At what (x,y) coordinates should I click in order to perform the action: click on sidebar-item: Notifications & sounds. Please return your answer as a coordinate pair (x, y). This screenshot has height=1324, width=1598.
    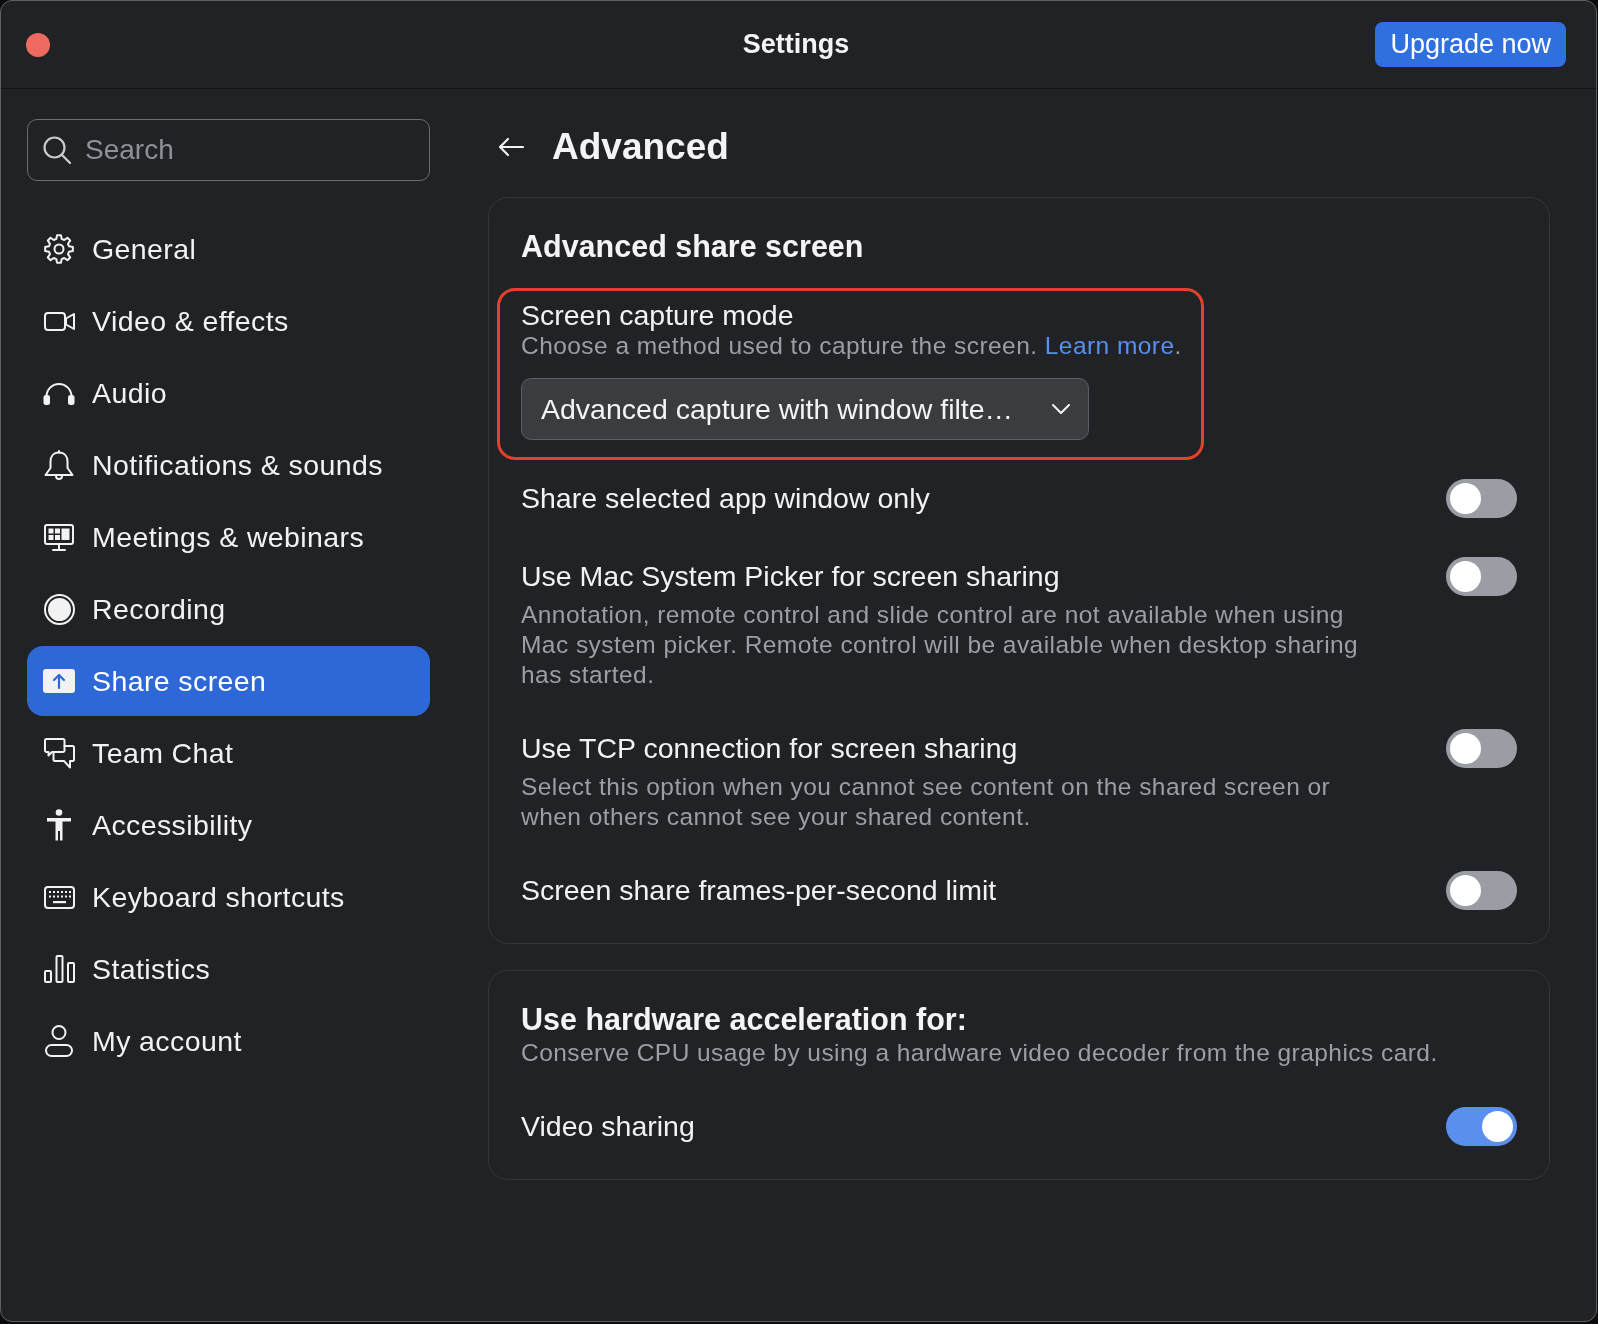
    Looking at the image, I should click on (228, 465).